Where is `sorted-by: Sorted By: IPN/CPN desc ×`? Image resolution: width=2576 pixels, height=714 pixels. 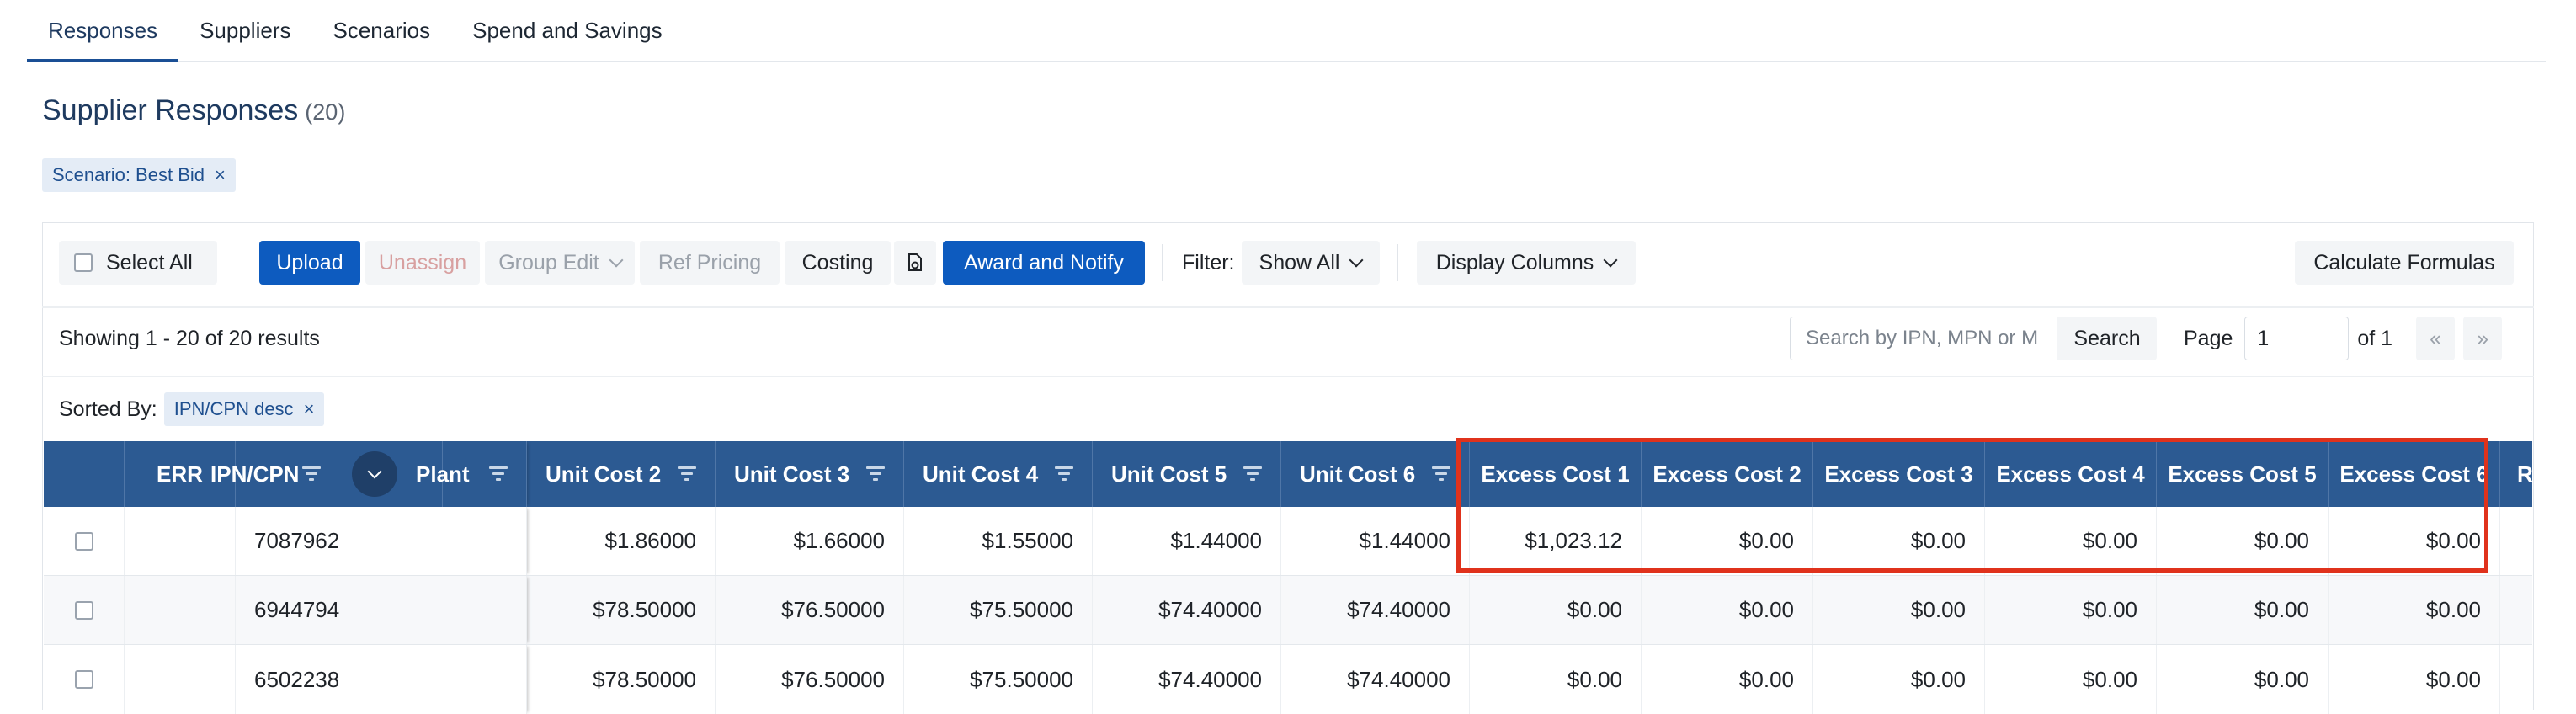
sorted-by: Sorted By: IPN/CPN desc × is located at coordinates (192, 409).